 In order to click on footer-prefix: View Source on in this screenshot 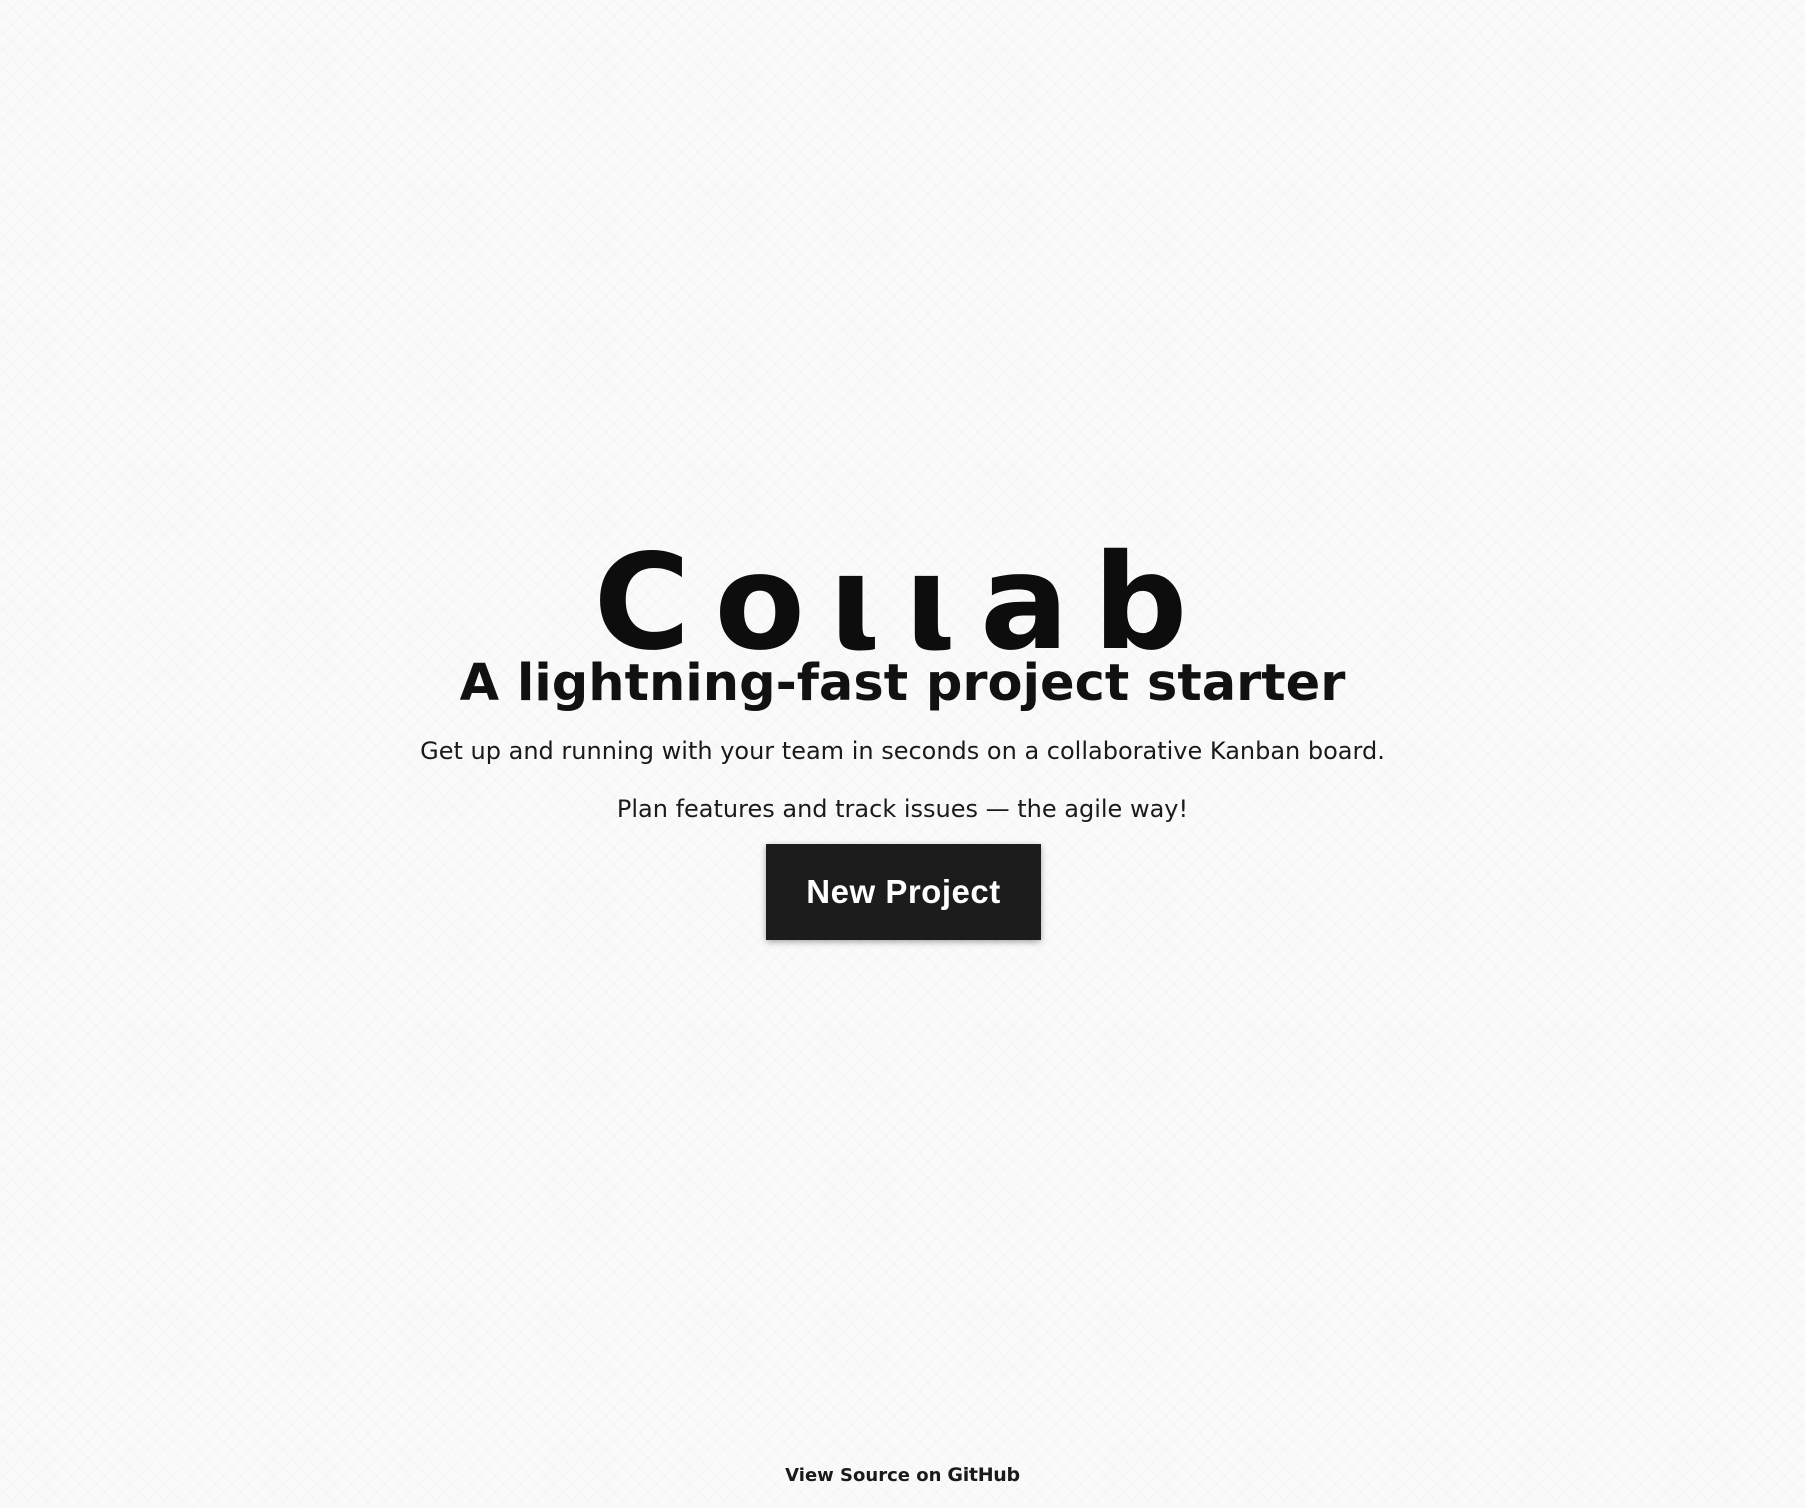, I will do `click(863, 1475)`.